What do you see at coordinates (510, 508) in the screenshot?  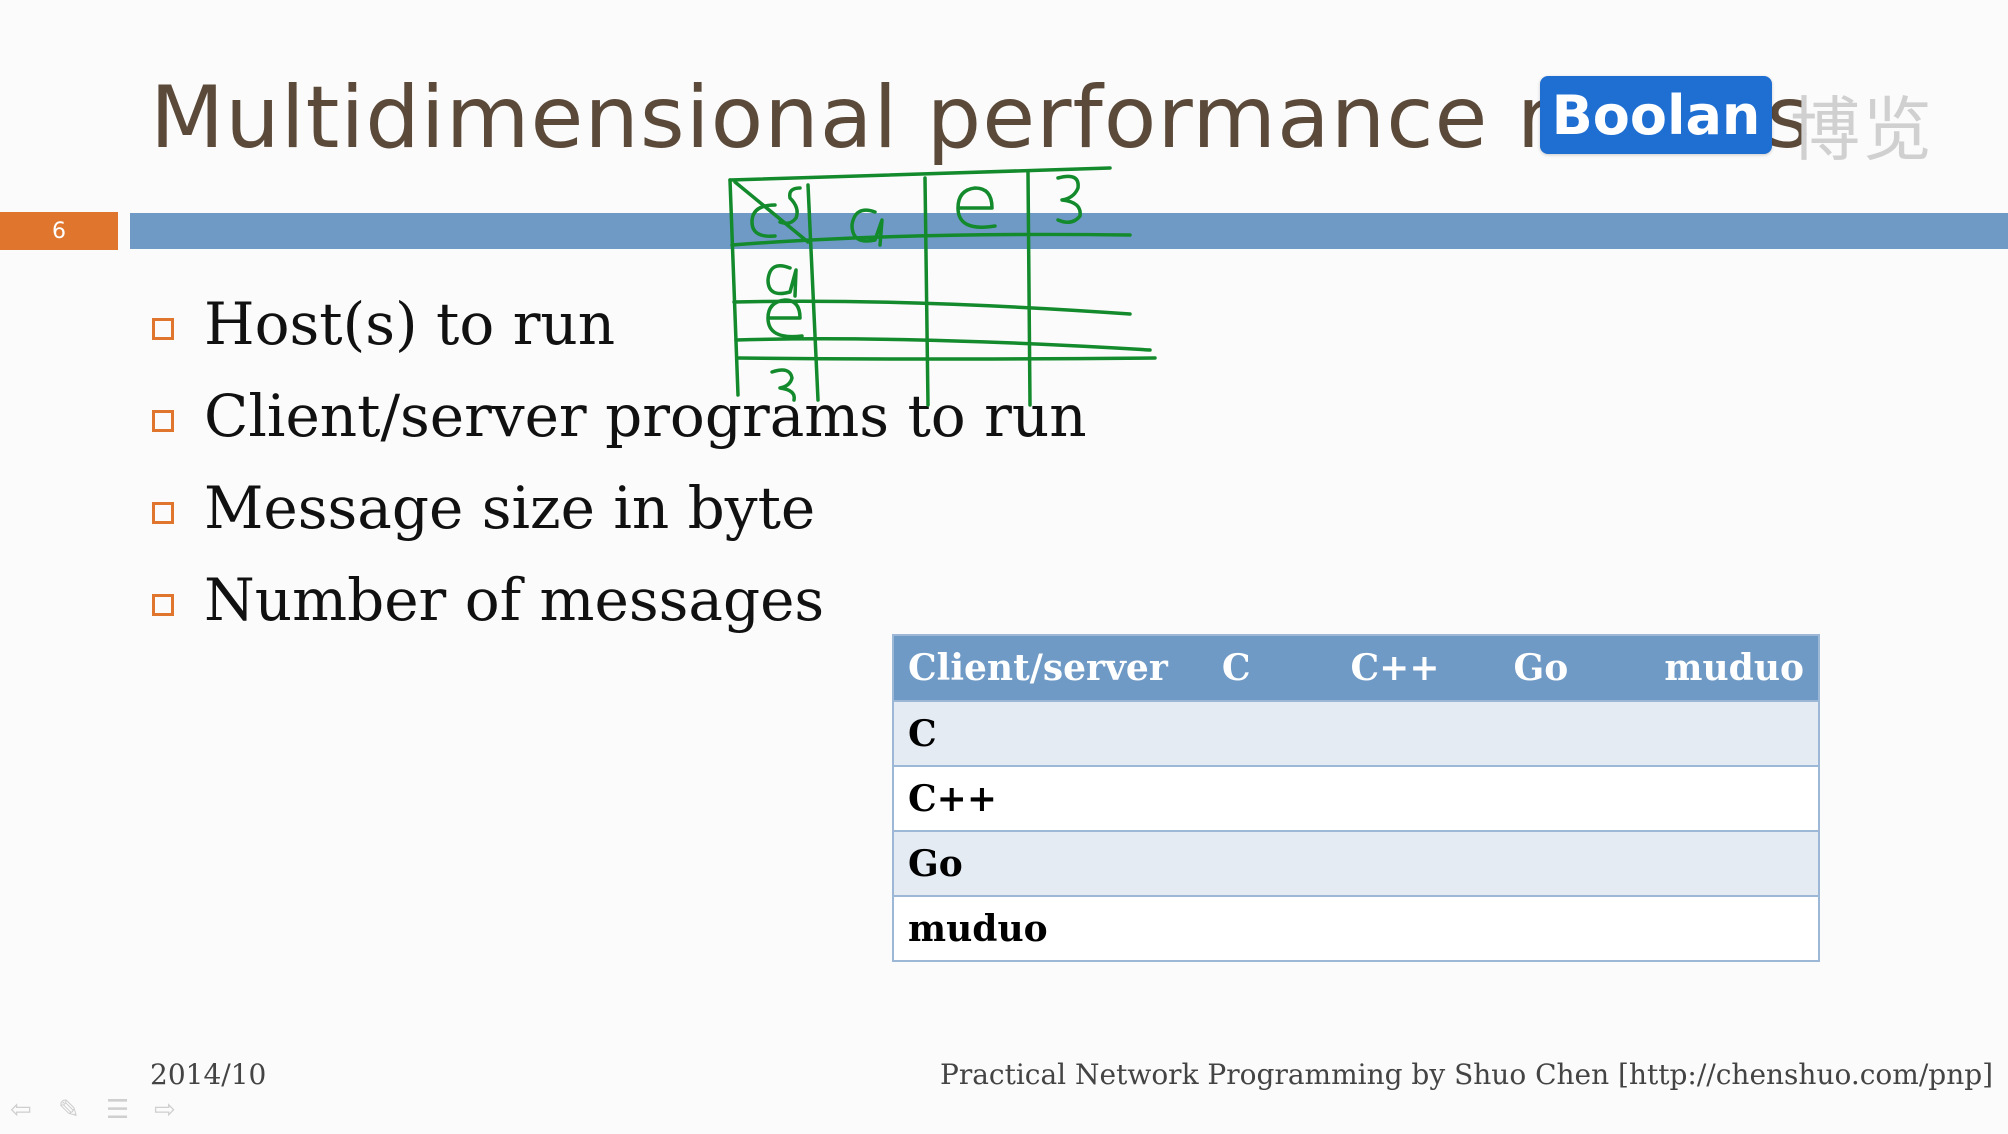 I see `bullet-text: Message size in byte` at bounding box center [510, 508].